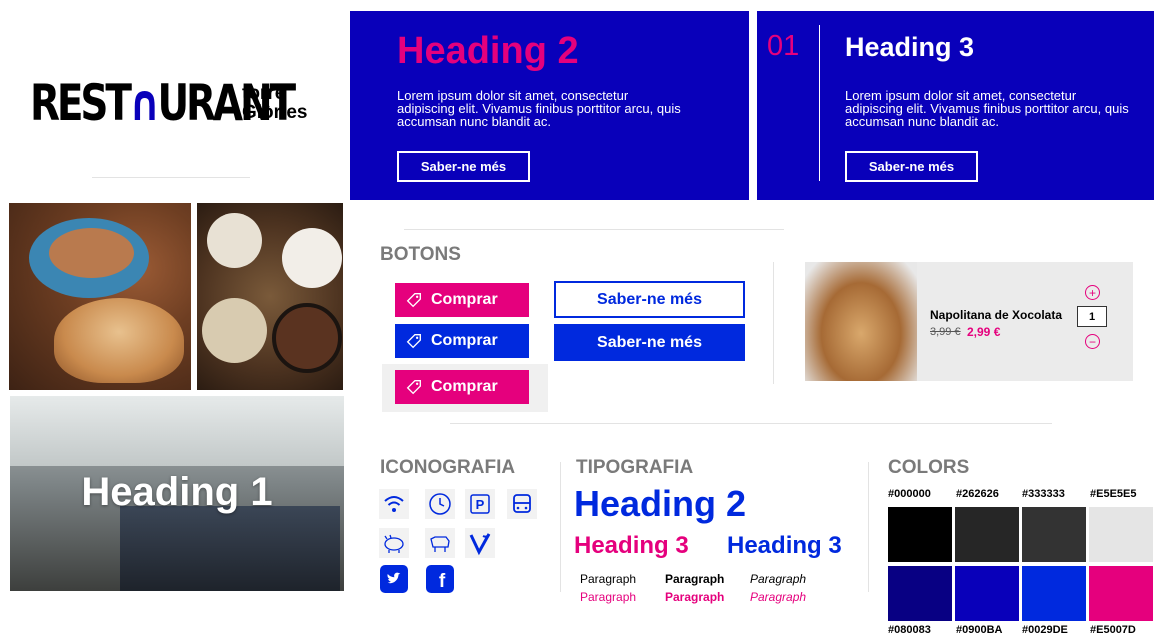 The image size is (1154, 636). I want to click on color-hex-label: #080083, so click(909, 630).